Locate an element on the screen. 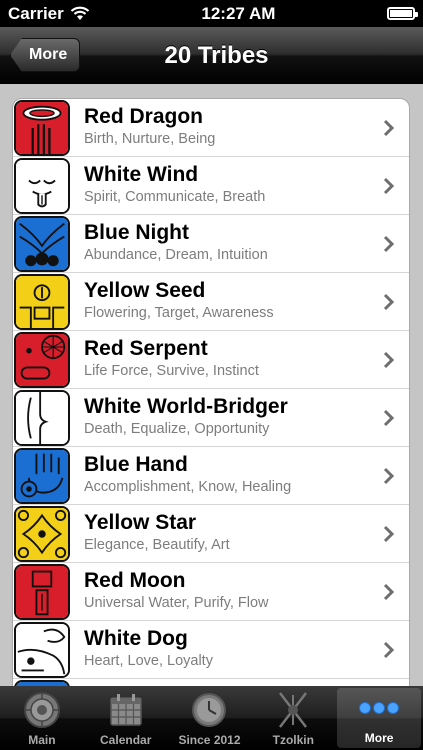 The image size is (423, 750). battery-icon is located at coordinates (402, 13).